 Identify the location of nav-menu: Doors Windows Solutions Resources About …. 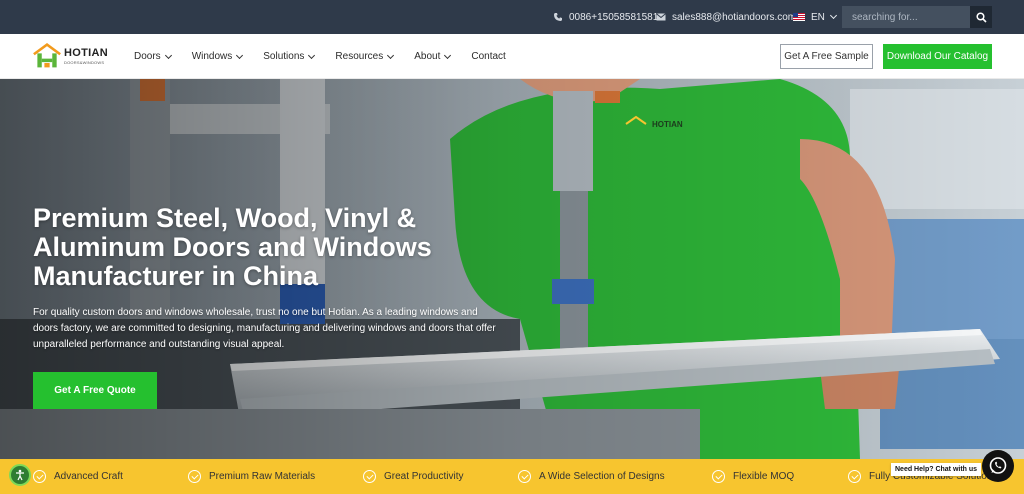
(330, 56).